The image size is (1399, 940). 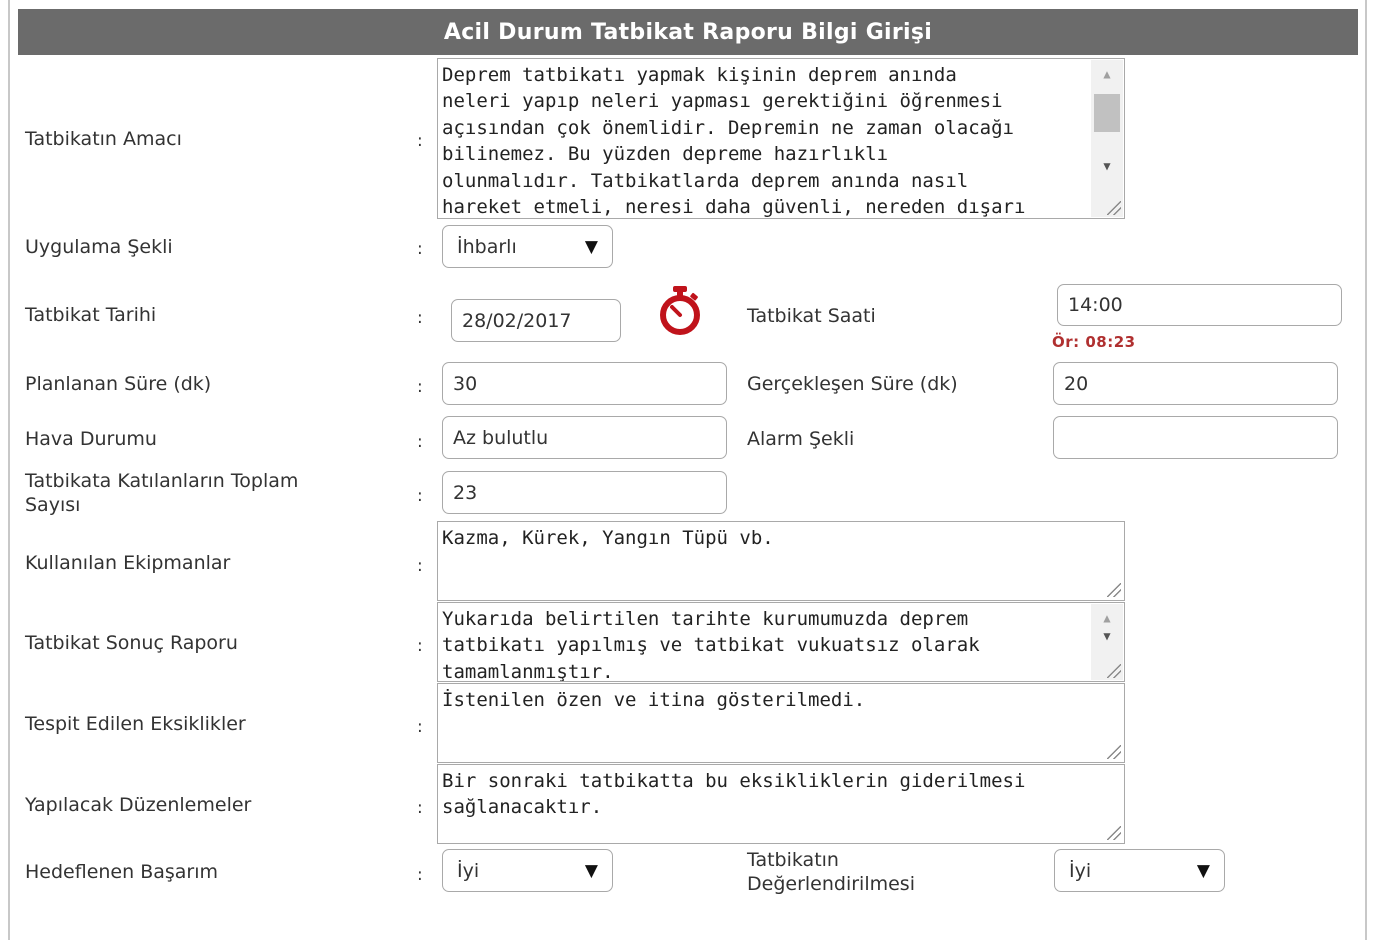 What do you see at coordinates (811, 316) in the screenshot?
I see `label-saat: Tatbikat Saati` at bounding box center [811, 316].